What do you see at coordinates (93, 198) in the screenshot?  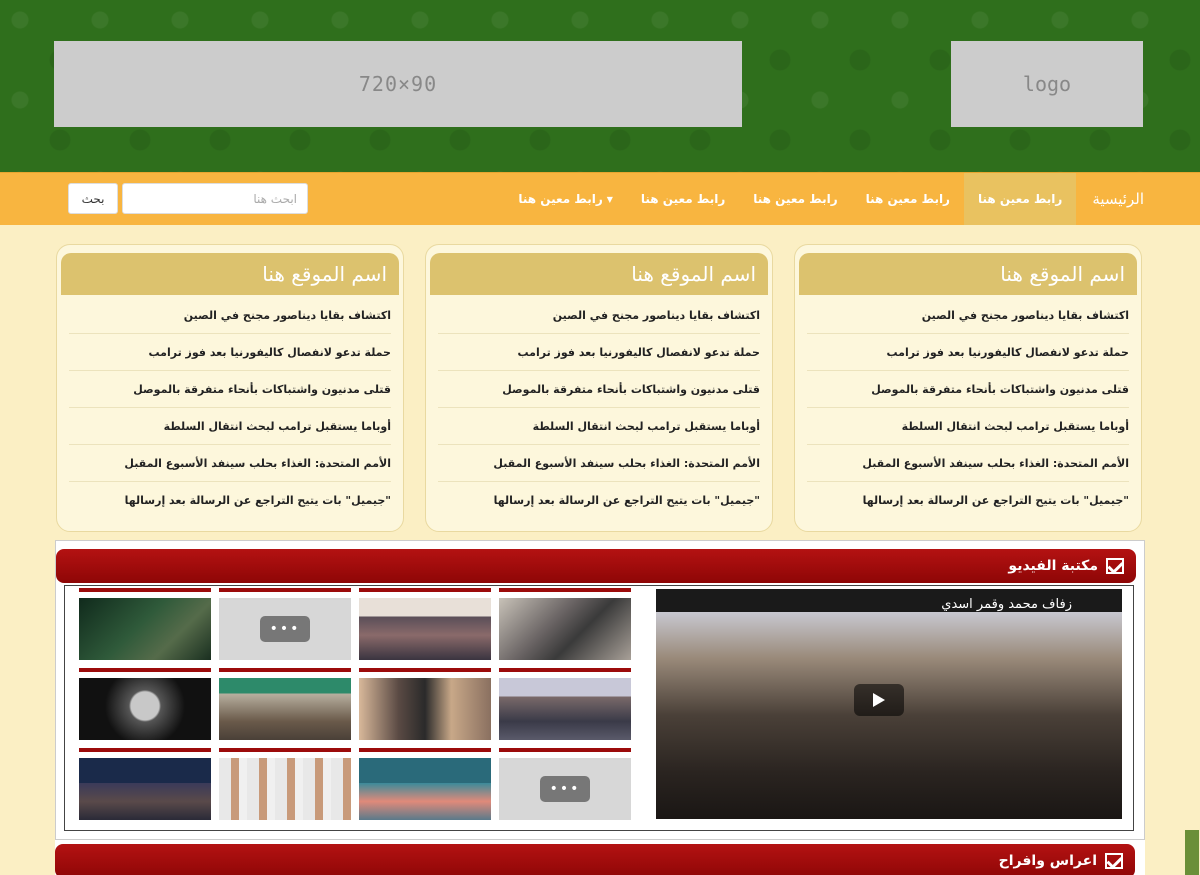 I see `search-button: بحث` at bounding box center [93, 198].